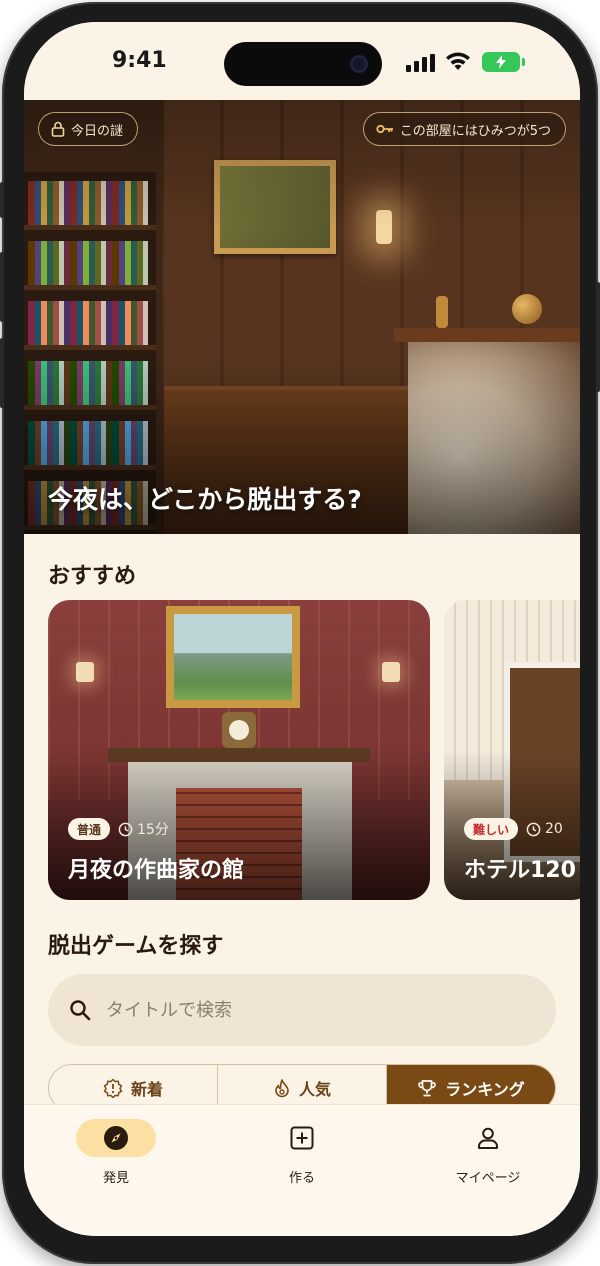 Image resolution: width=600 pixels, height=1266 pixels. Describe the element at coordinates (427, 1088) in the screenshot. I see `trophy-icon` at that location.